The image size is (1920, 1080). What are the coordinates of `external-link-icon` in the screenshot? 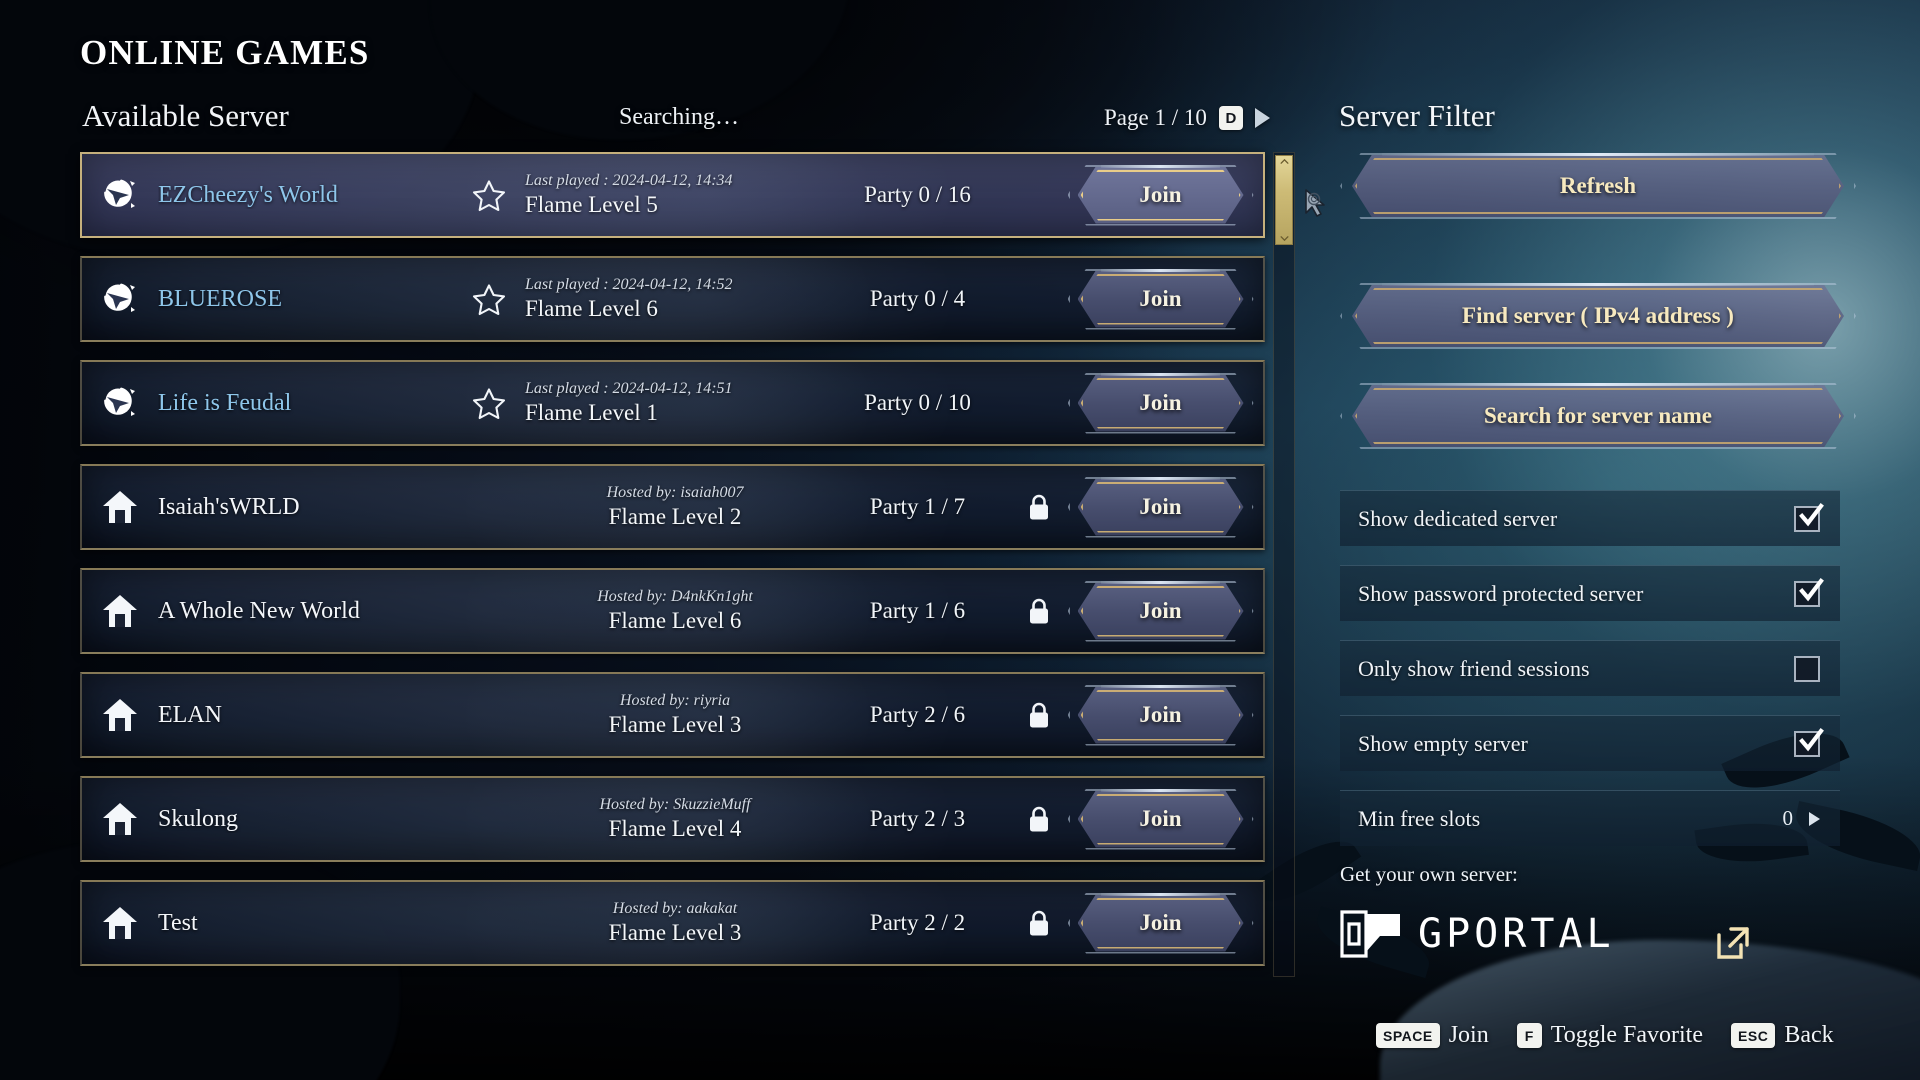 It's located at (1732, 943).